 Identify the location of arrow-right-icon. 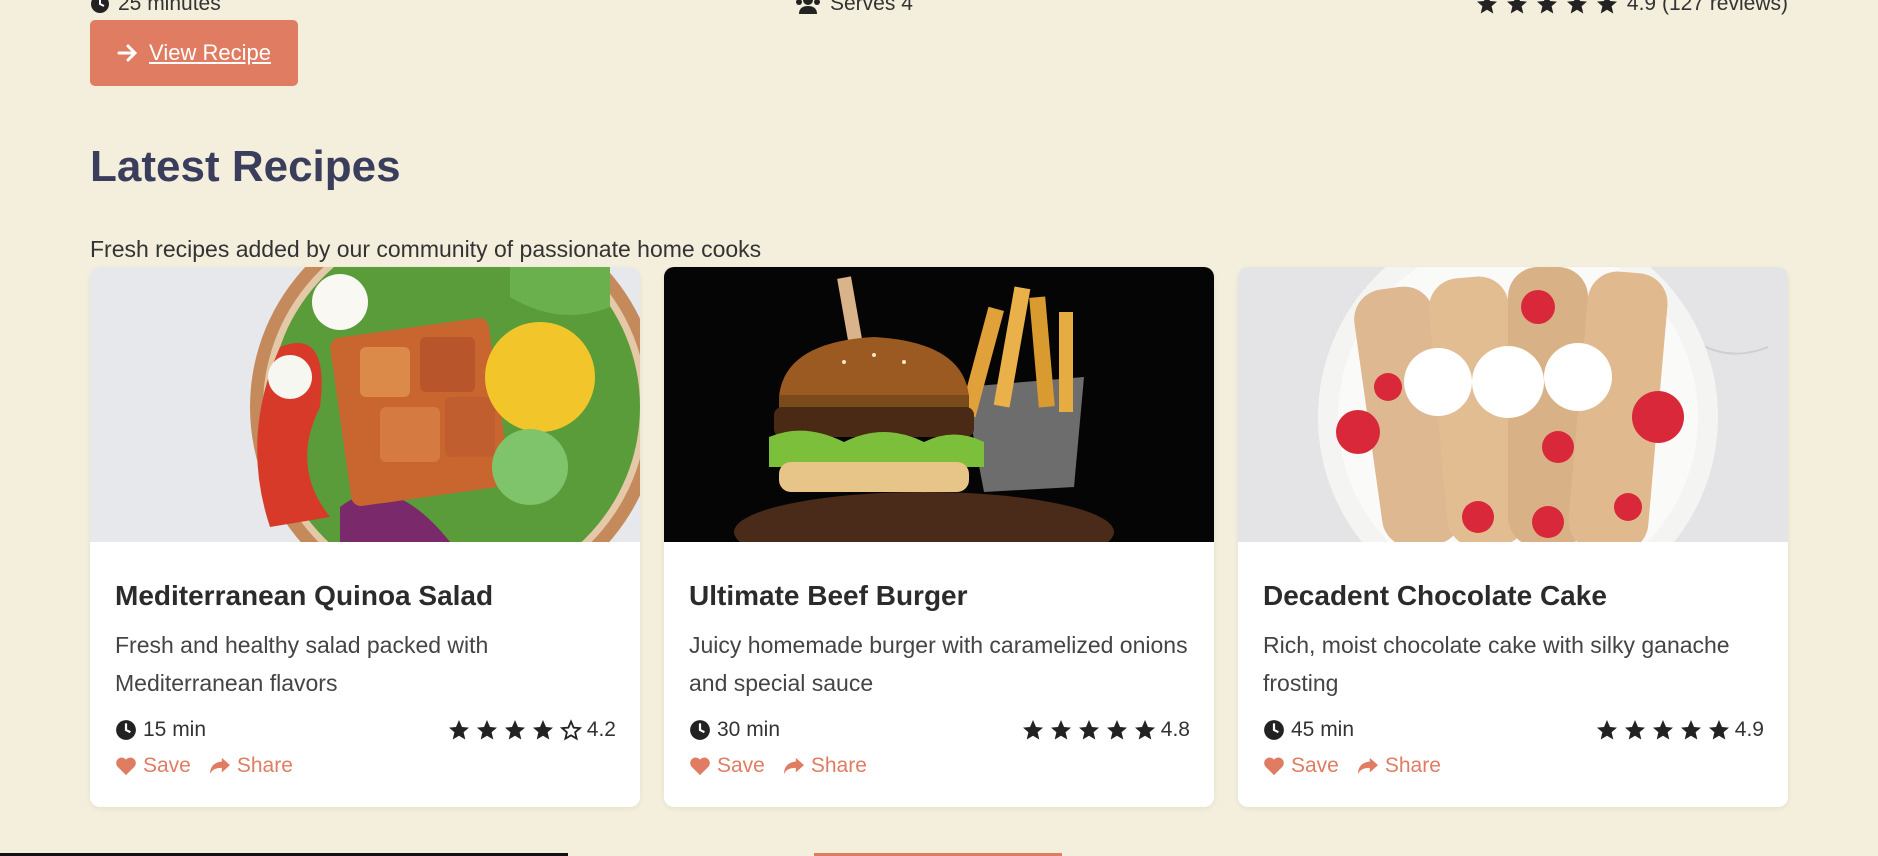
(127, 53).